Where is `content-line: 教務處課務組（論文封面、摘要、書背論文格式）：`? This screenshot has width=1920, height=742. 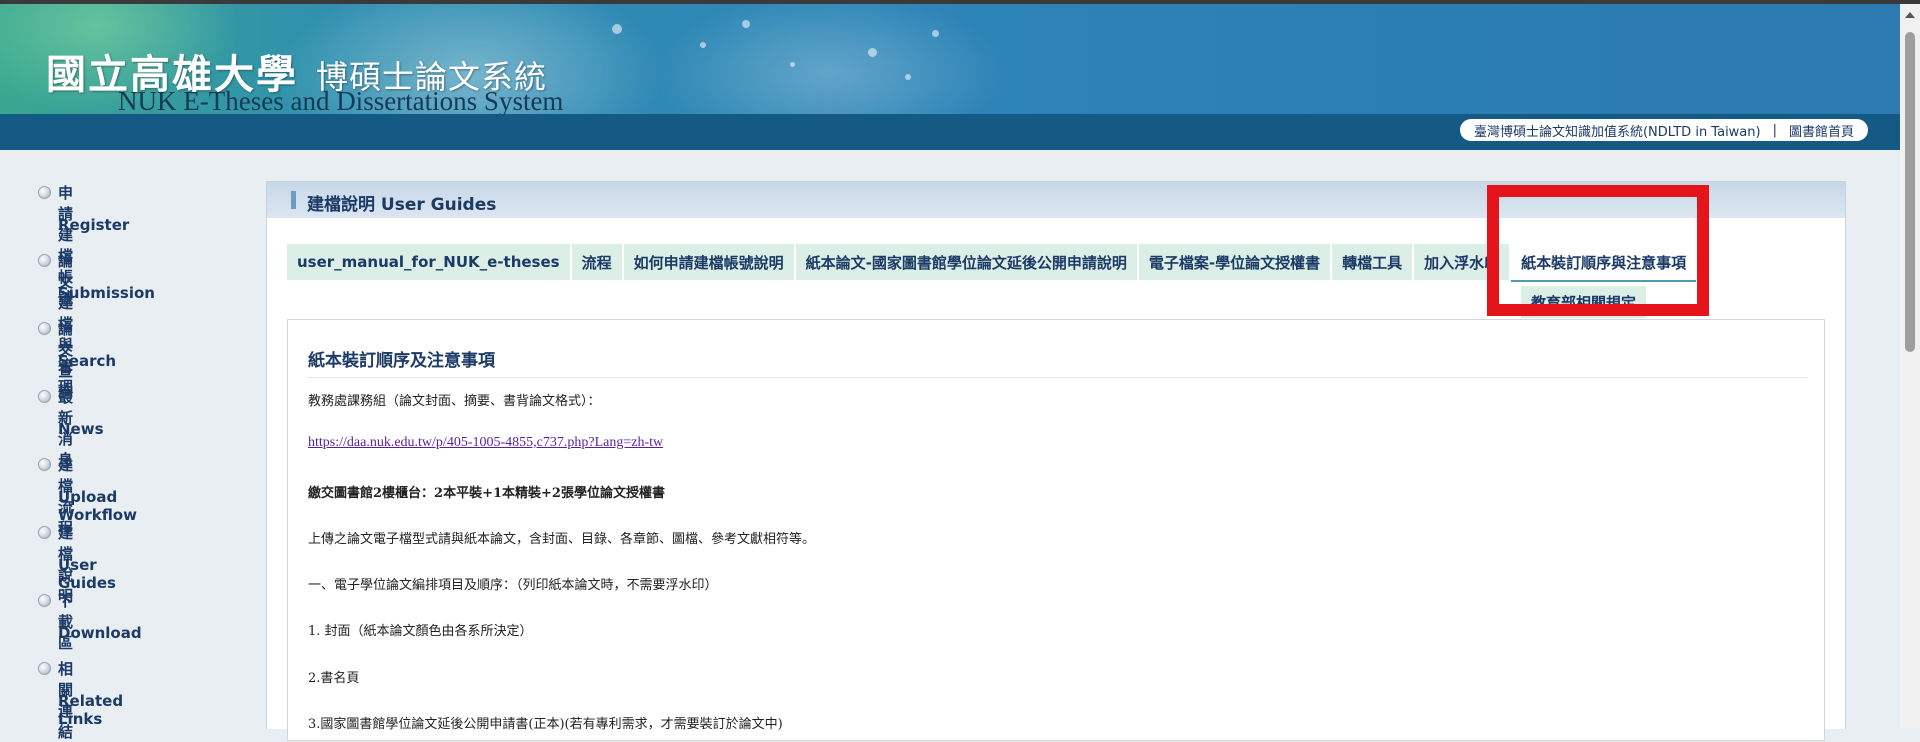 content-line: 教務處課務組（論文封面、摘要、書背論文格式）： is located at coordinates (454, 401).